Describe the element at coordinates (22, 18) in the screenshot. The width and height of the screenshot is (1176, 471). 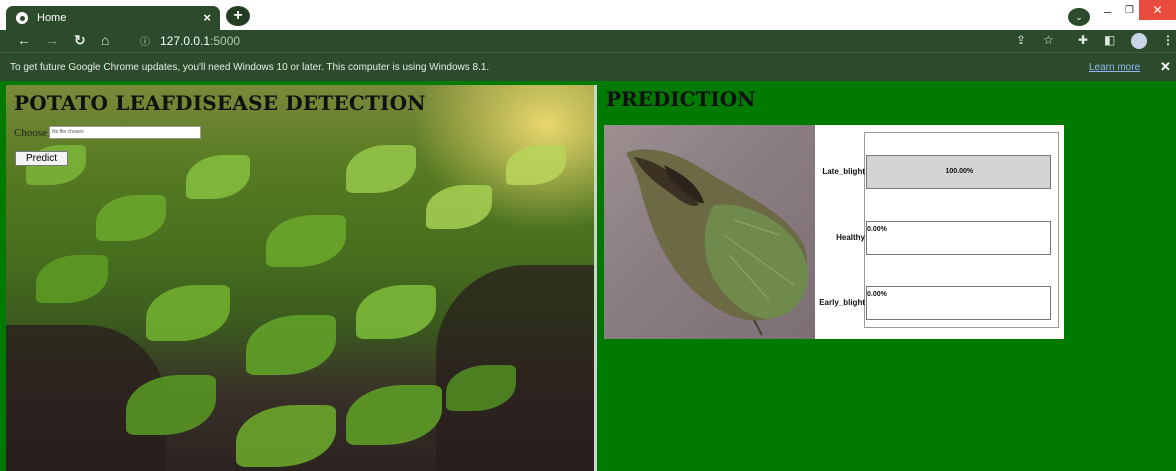
I see `chrome-favicon-icon` at that location.